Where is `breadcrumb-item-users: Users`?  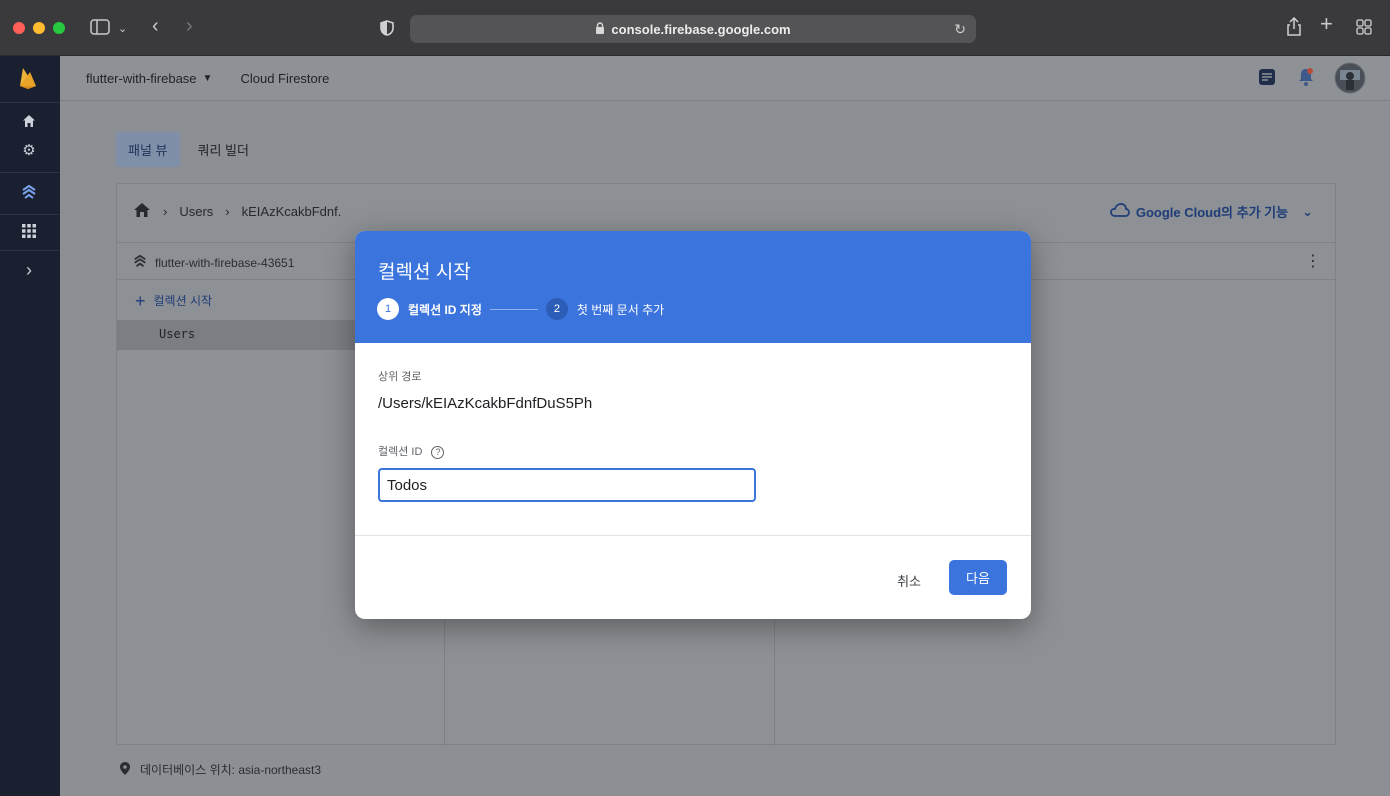 breadcrumb-item-users: Users is located at coordinates (196, 211).